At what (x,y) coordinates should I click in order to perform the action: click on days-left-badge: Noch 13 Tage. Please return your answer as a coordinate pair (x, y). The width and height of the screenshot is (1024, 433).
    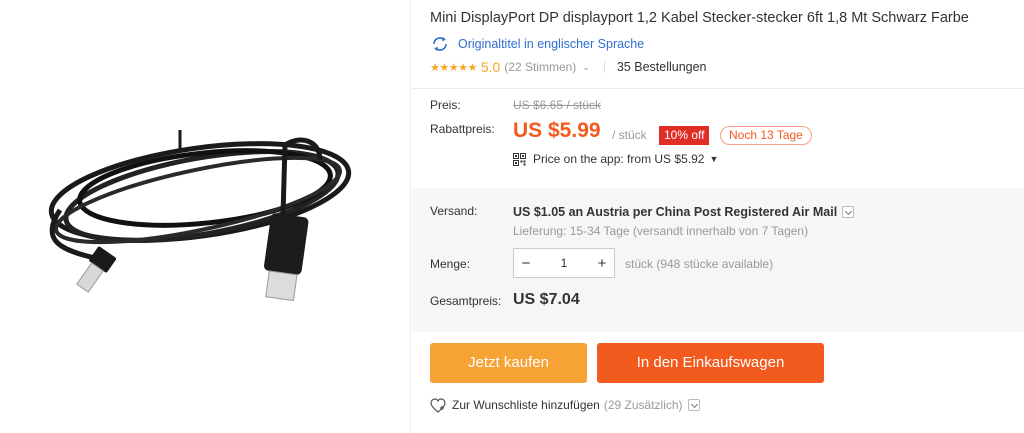
    Looking at the image, I should click on (766, 135).